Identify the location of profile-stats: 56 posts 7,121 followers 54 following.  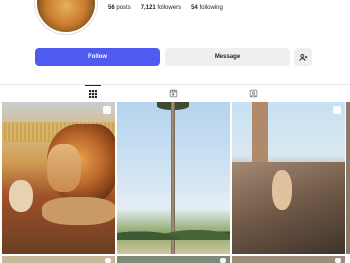
(165, 8).